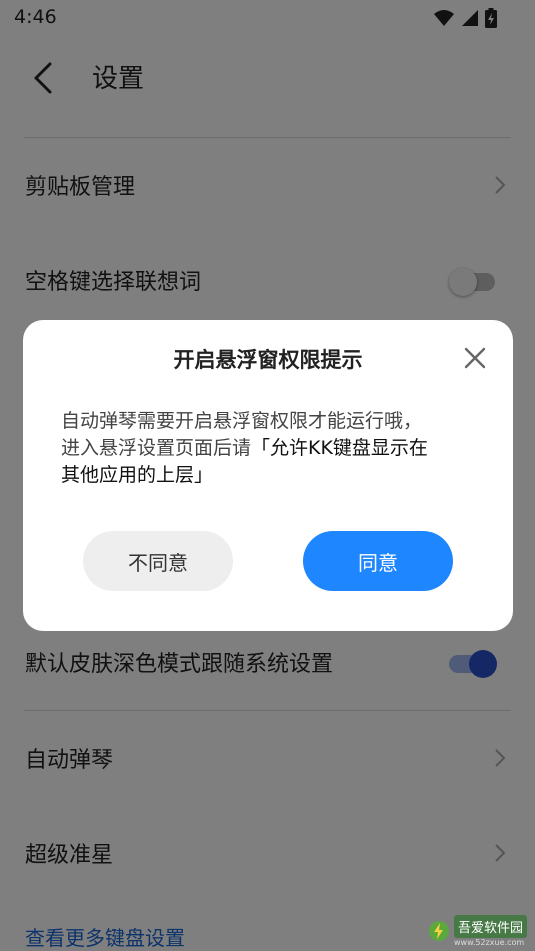 The height and width of the screenshot is (951, 535). What do you see at coordinates (378, 561) in the screenshot?
I see `agree-button: 同意` at bounding box center [378, 561].